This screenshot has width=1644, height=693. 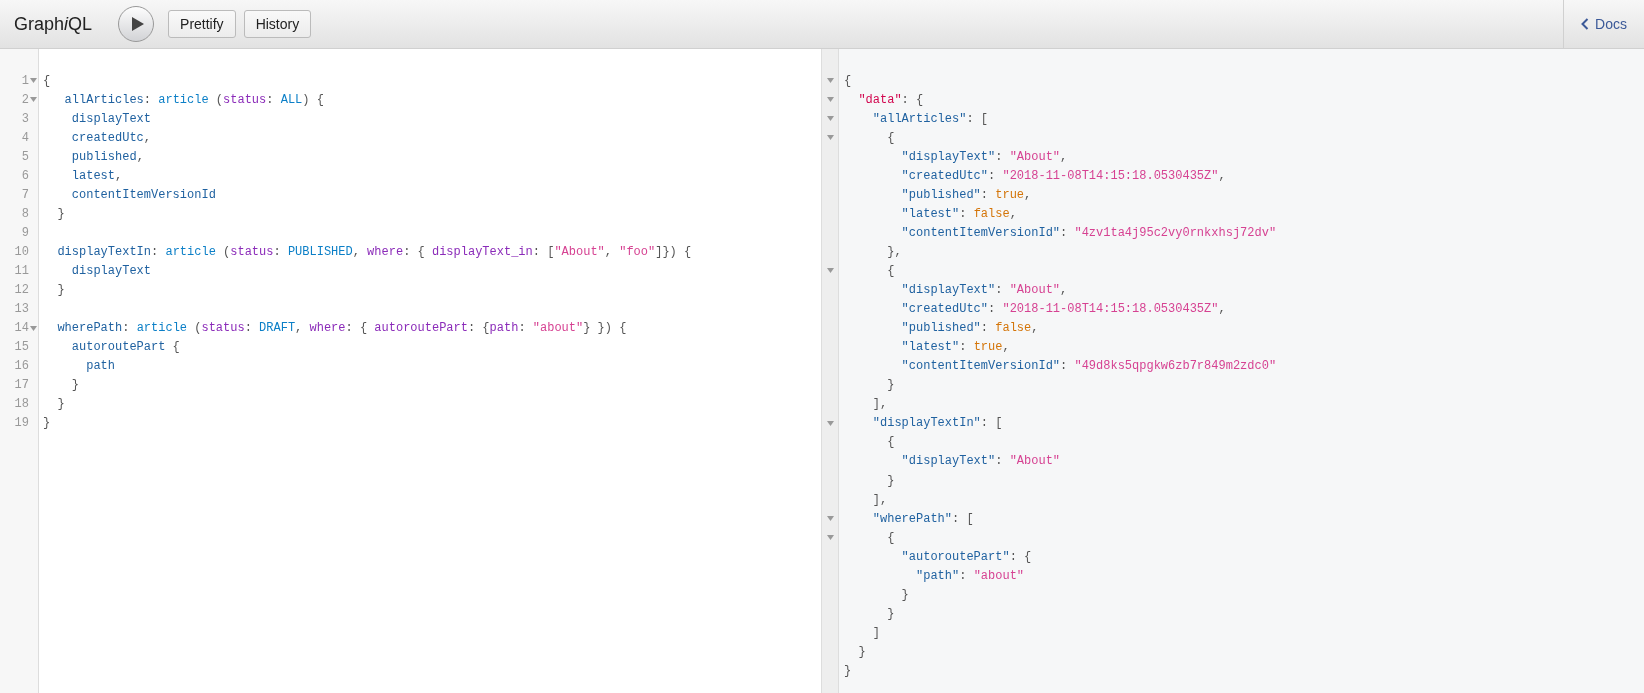 What do you see at coordinates (21, 404) in the screenshot?
I see `line-number: 18` at bounding box center [21, 404].